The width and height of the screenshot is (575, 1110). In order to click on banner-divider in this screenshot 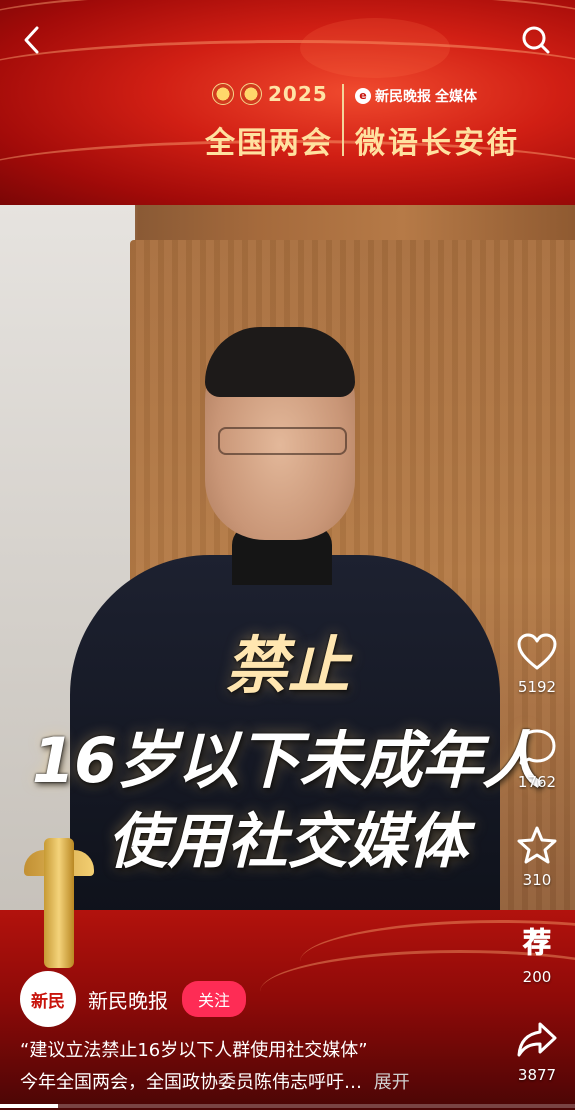, I will do `click(343, 120)`.